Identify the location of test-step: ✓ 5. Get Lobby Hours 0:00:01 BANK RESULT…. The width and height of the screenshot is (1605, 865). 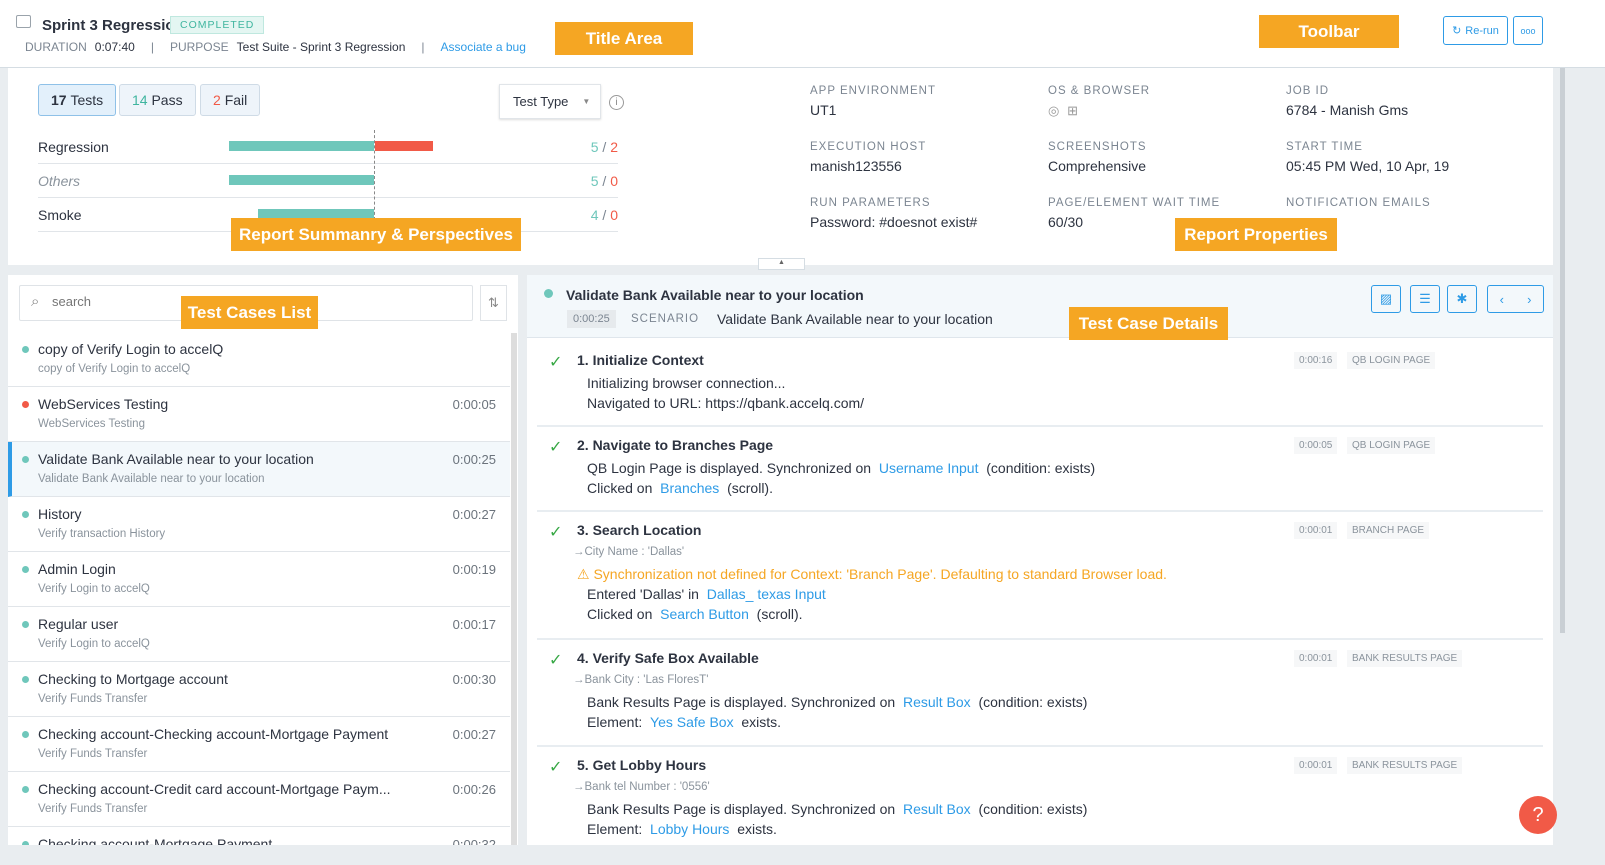
(1040, 796).